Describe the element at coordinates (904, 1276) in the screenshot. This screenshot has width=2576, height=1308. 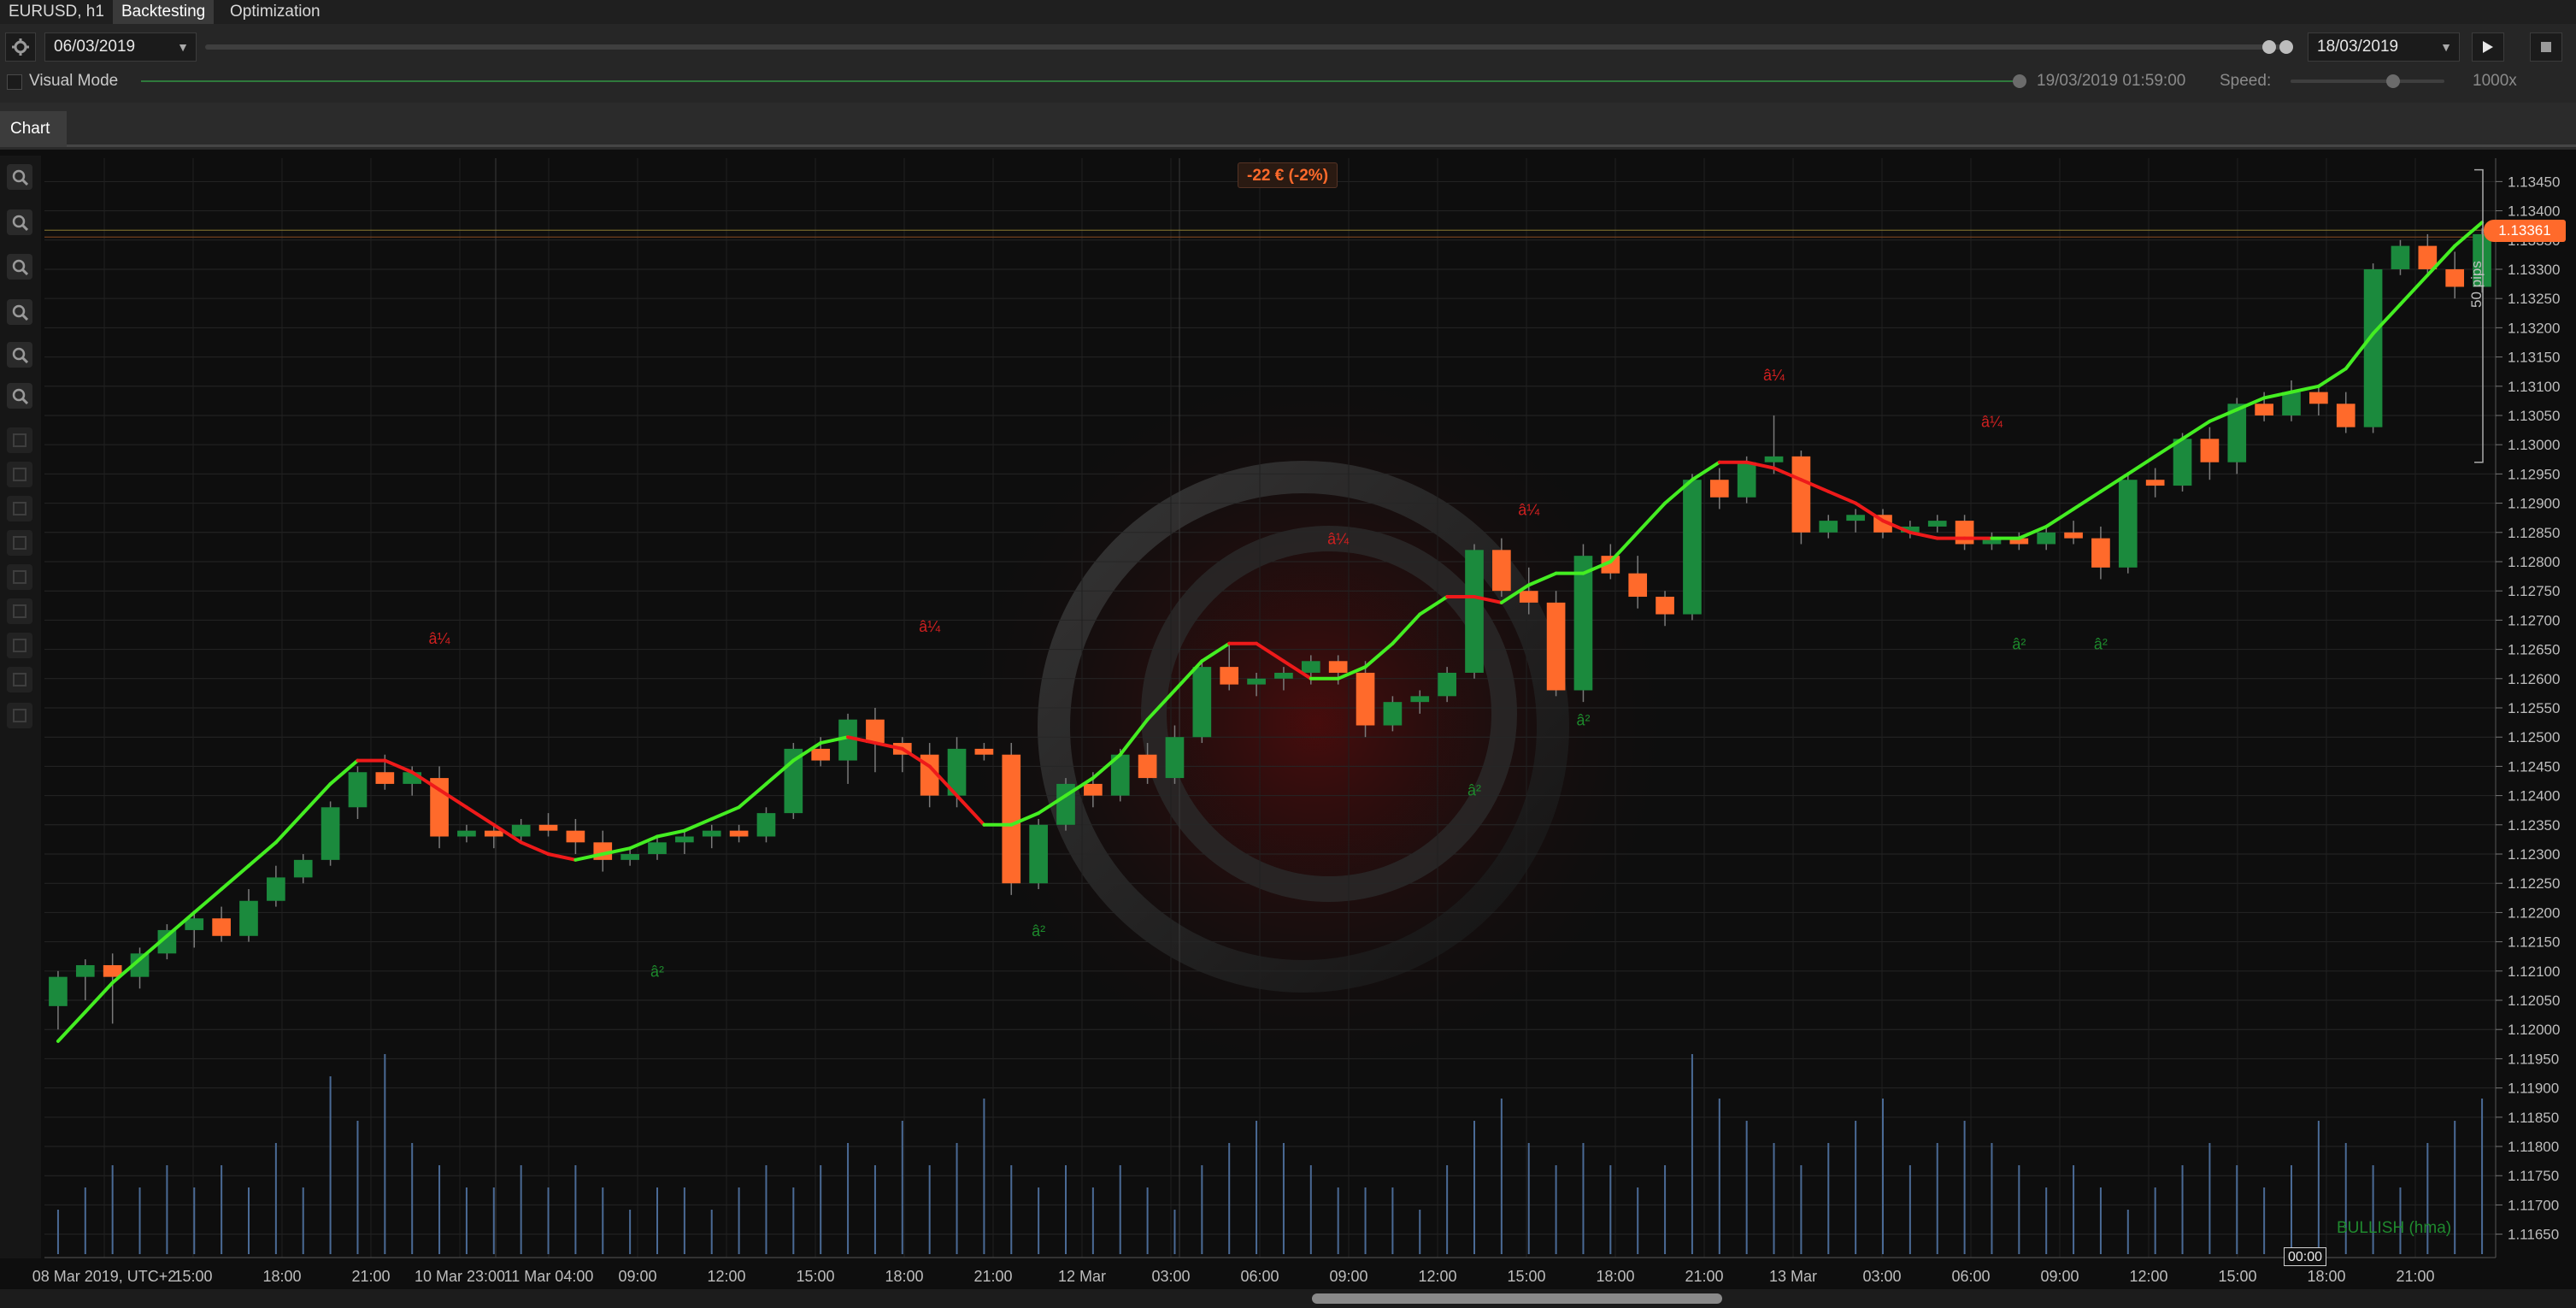
I see `x-tick-label: 18:00` at that location.